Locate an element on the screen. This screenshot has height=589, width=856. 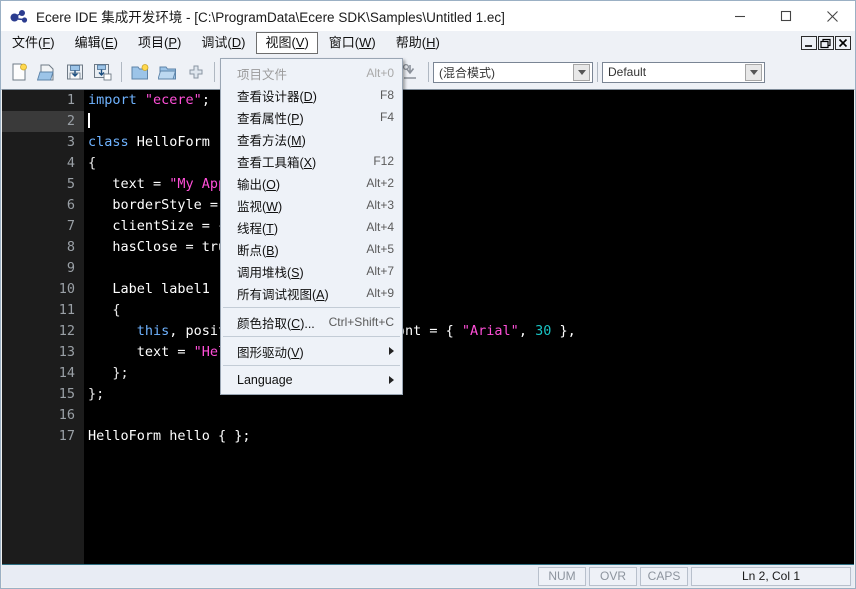
mdi-restore-icon is located at coordinates (826, 43).